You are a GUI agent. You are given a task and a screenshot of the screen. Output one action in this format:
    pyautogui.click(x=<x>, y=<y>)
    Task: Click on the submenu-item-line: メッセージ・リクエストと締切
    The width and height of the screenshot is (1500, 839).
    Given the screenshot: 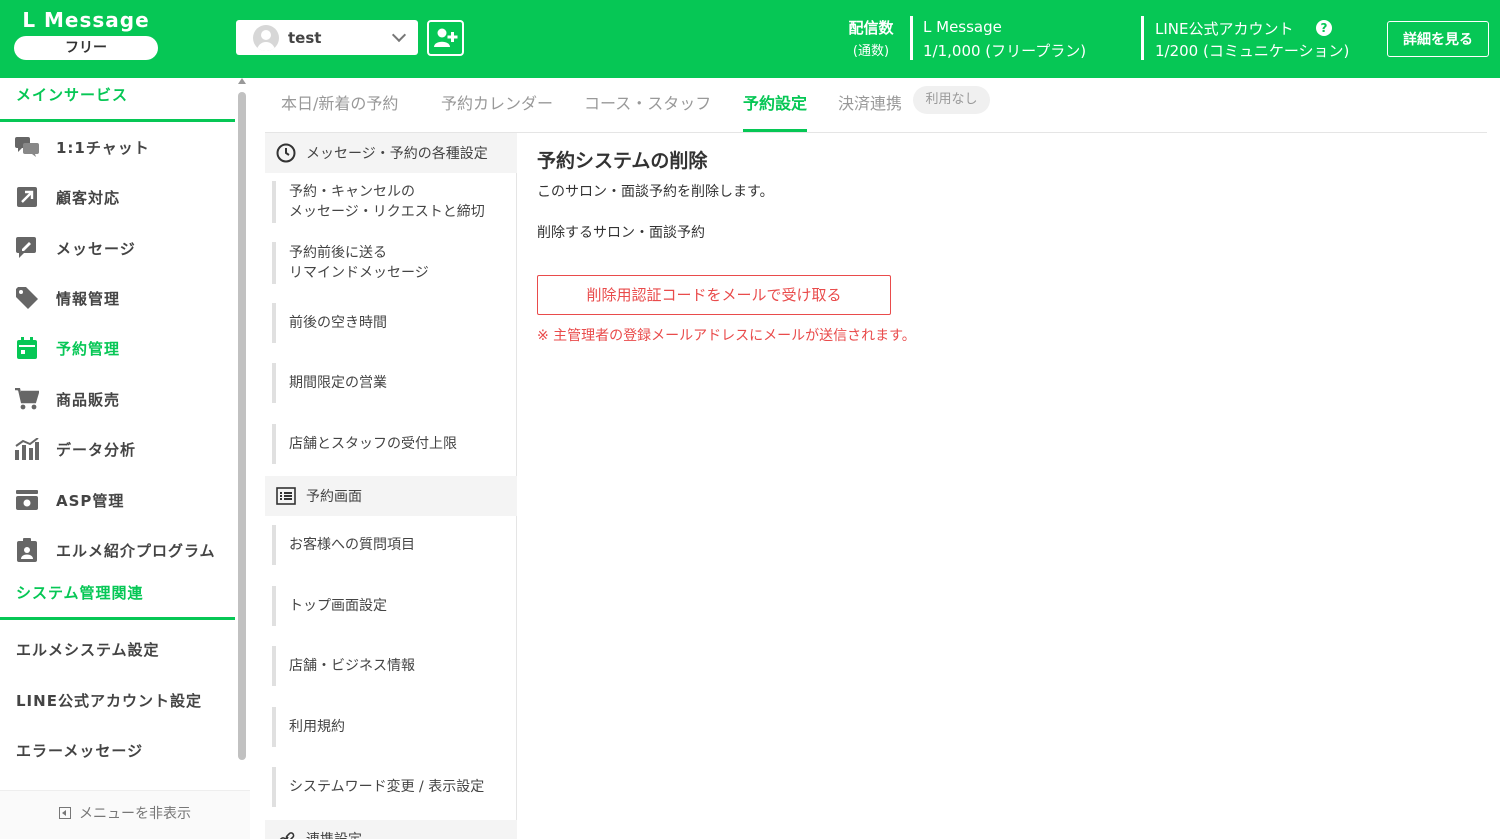 What is the action you would take?
    pyautogui.click(x=387, y=212)
    